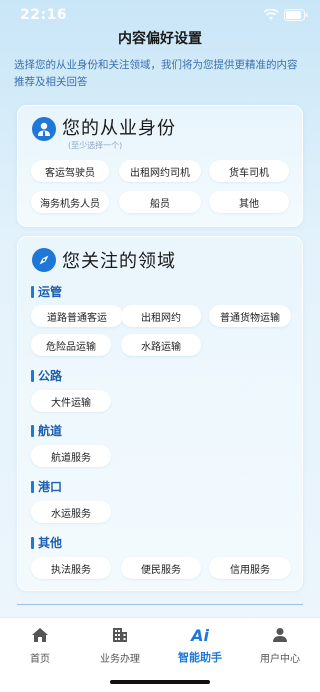 The image size is (320, 692). I want to click on domain-option-road-passenger: 道路普通客运, so click(77, 316).